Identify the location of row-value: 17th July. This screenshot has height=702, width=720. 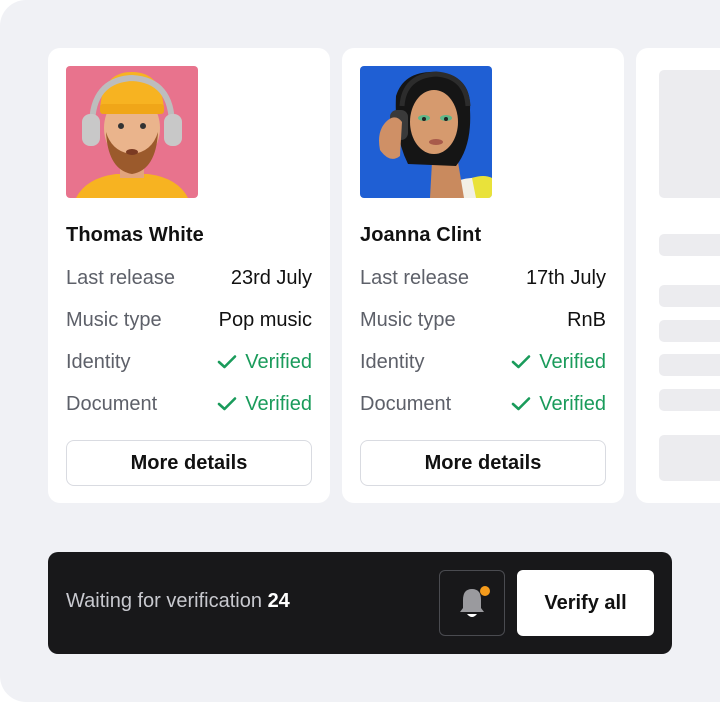
(565, 277).